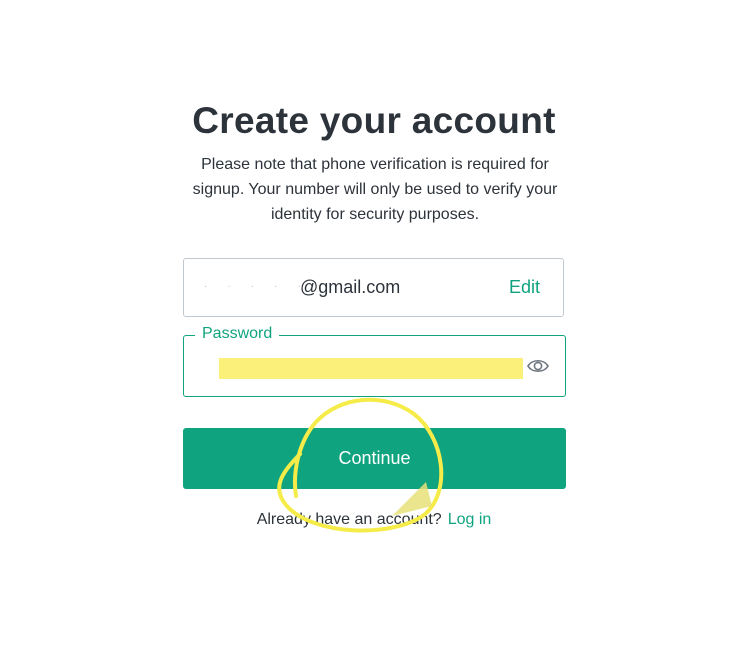  Describe the element at coordinates (470, 519) in the screenshot. I see `login-link: Log in` at that location.